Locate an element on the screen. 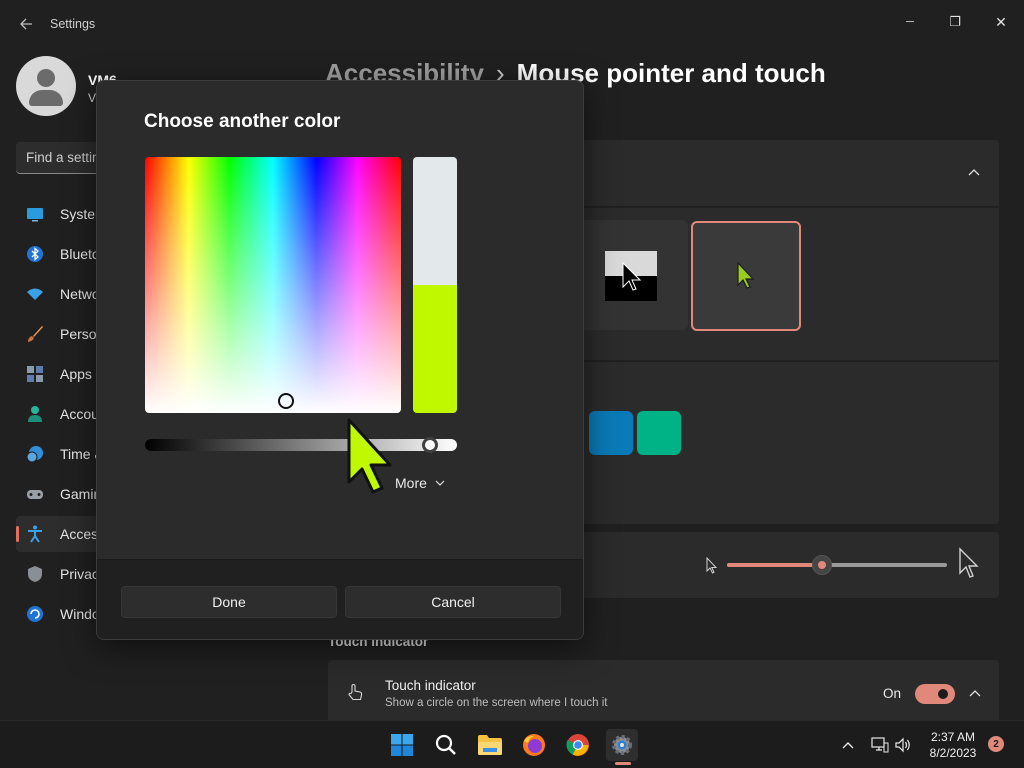  firefox-button is located at coordinates (534, 745).